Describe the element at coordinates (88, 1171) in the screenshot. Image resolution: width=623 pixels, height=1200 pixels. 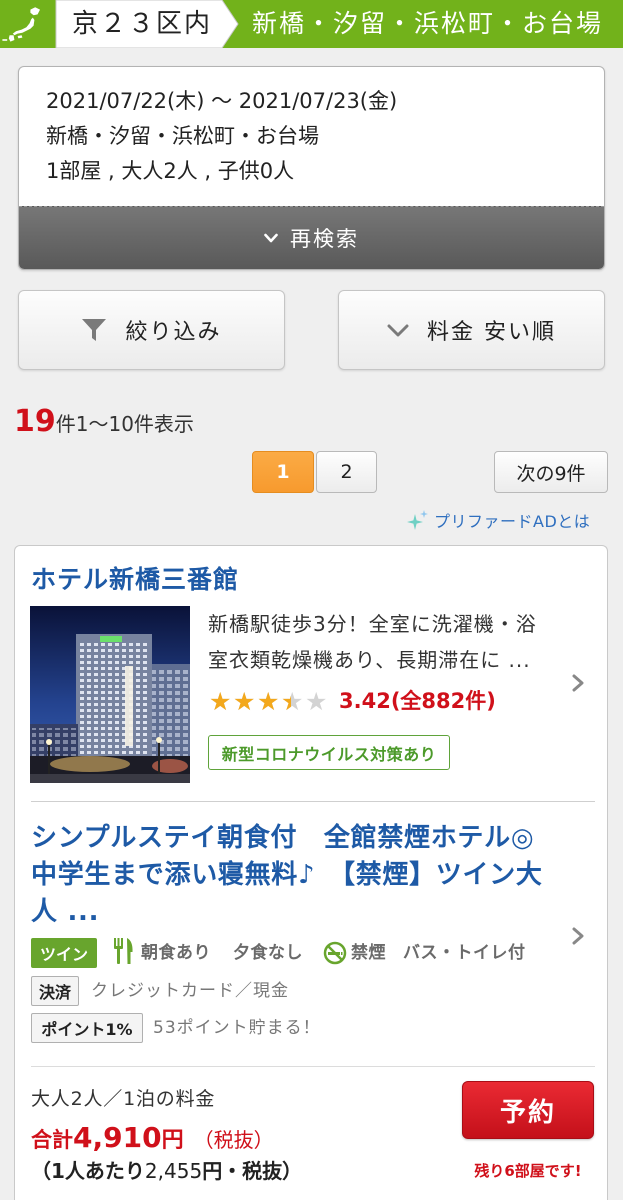
I see `per-person-prefix: （1人あたり` at that location.